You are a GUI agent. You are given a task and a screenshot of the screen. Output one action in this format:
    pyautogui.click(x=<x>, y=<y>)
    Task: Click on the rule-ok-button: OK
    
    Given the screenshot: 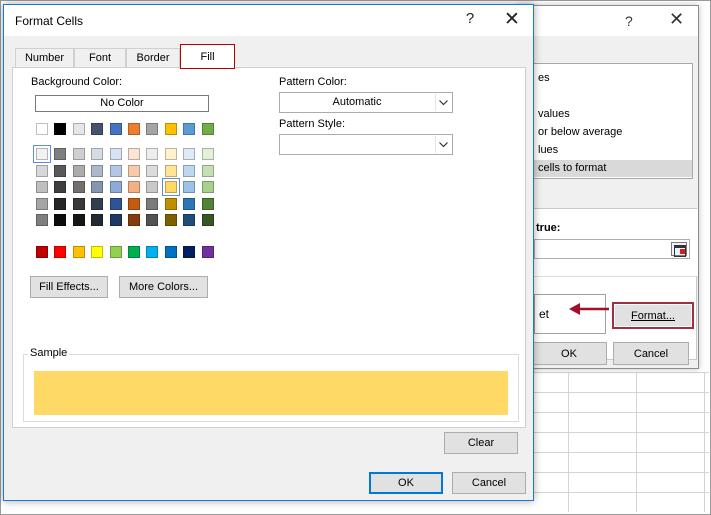 What is the action you would take?
    pyautogui.click(x=569, y=353)
    